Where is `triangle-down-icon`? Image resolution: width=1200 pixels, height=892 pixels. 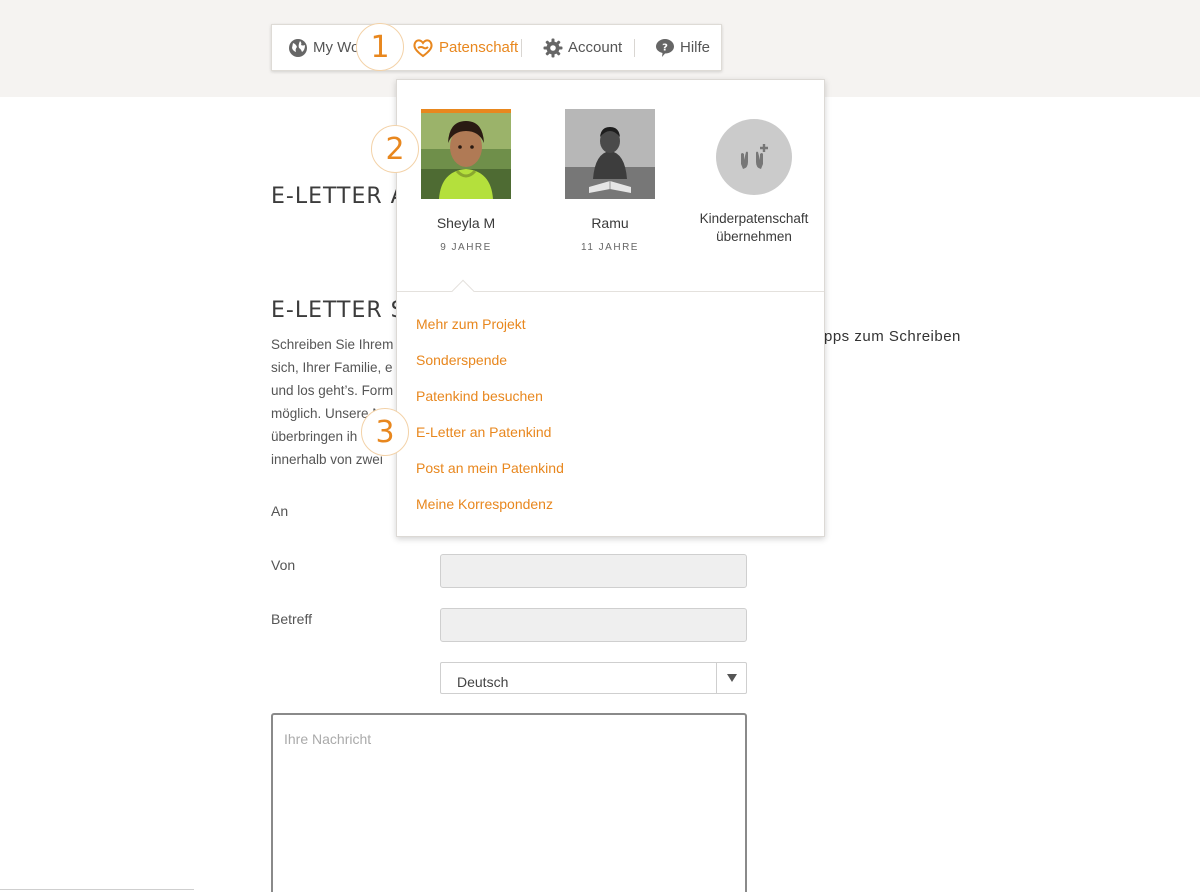
triangle-down-icon is located at coordinates (731, 678).